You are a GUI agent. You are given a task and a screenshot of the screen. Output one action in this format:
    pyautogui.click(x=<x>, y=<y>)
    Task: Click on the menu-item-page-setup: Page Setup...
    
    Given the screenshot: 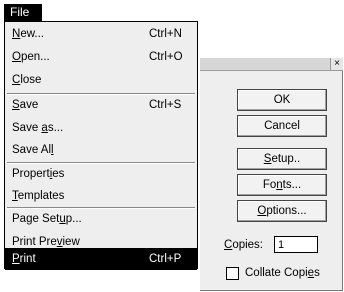 What is the action you would take?
    pyautogui.click(x=101, y=219)
    